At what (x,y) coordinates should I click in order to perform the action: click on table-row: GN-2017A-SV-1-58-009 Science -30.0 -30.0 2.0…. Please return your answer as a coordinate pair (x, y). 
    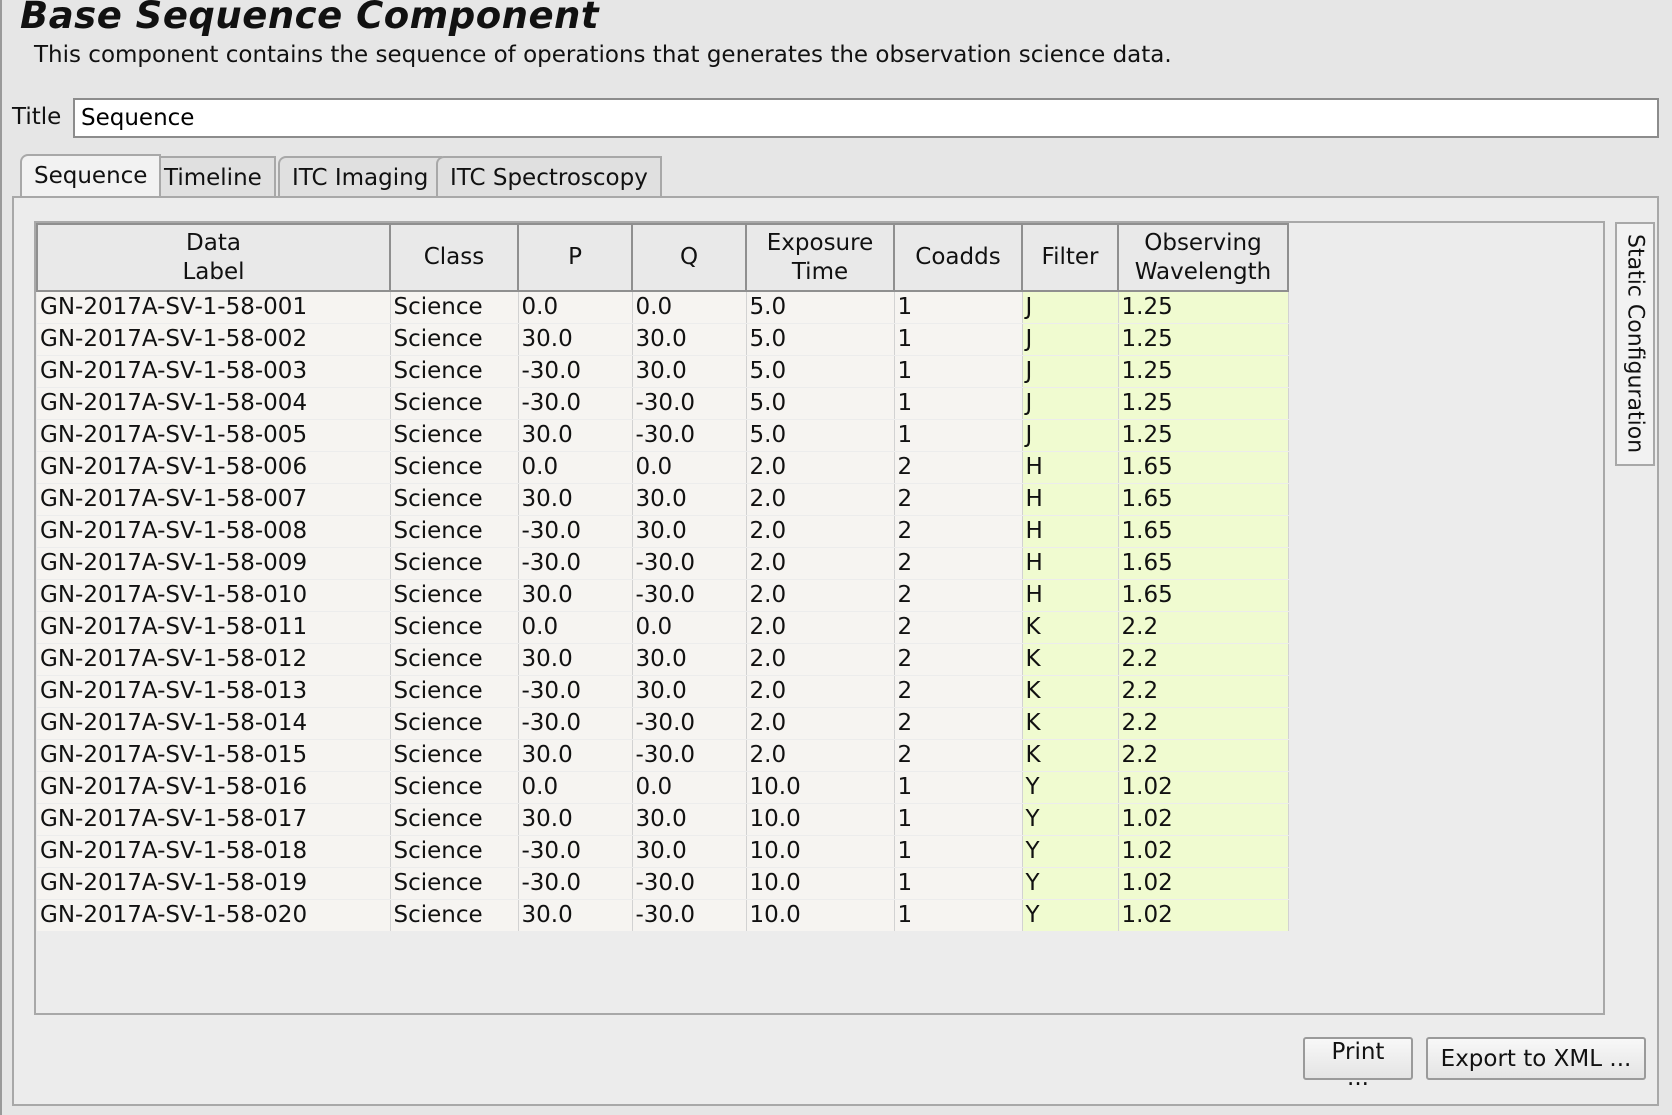
    Looking at the image, I should click on (663, 563).